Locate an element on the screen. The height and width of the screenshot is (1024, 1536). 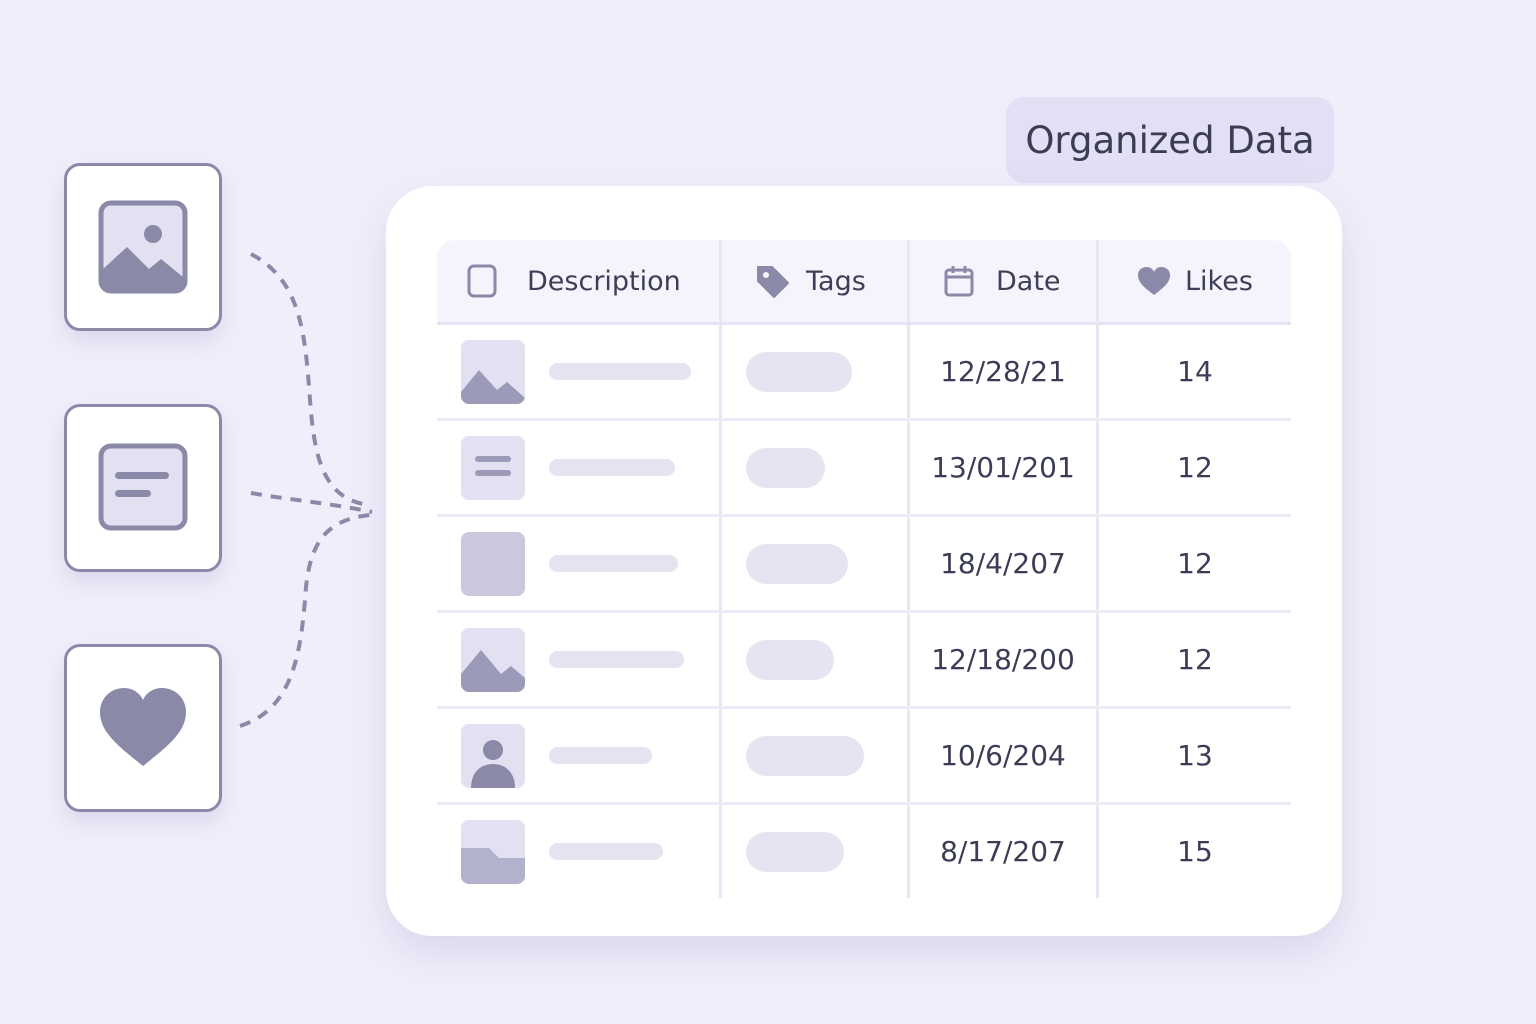
heart-header-icon is located at coordinates (1154, 281).